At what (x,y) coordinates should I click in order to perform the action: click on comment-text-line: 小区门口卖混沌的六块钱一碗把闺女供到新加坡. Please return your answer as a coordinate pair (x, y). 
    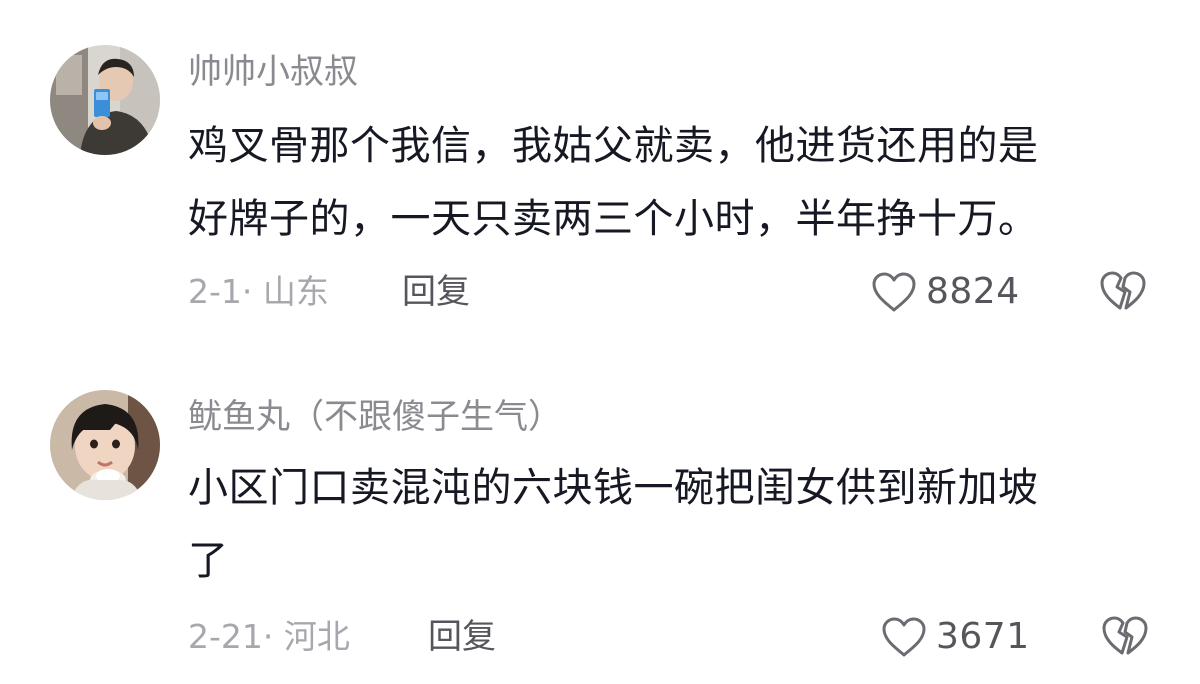
    Looking at the image, I should click on (613, 488).